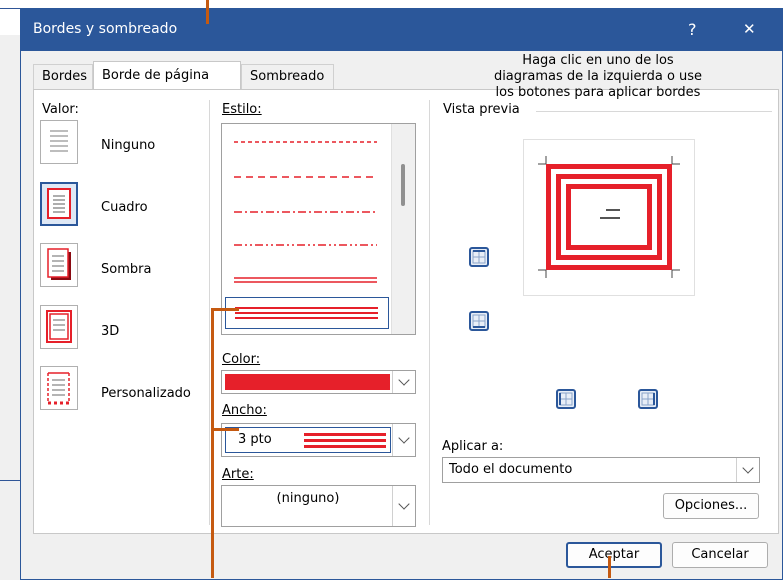 The height and width of the screenshot is (580, 783). I want to click on art-dropdown: (ninguno), so click(318, 506).